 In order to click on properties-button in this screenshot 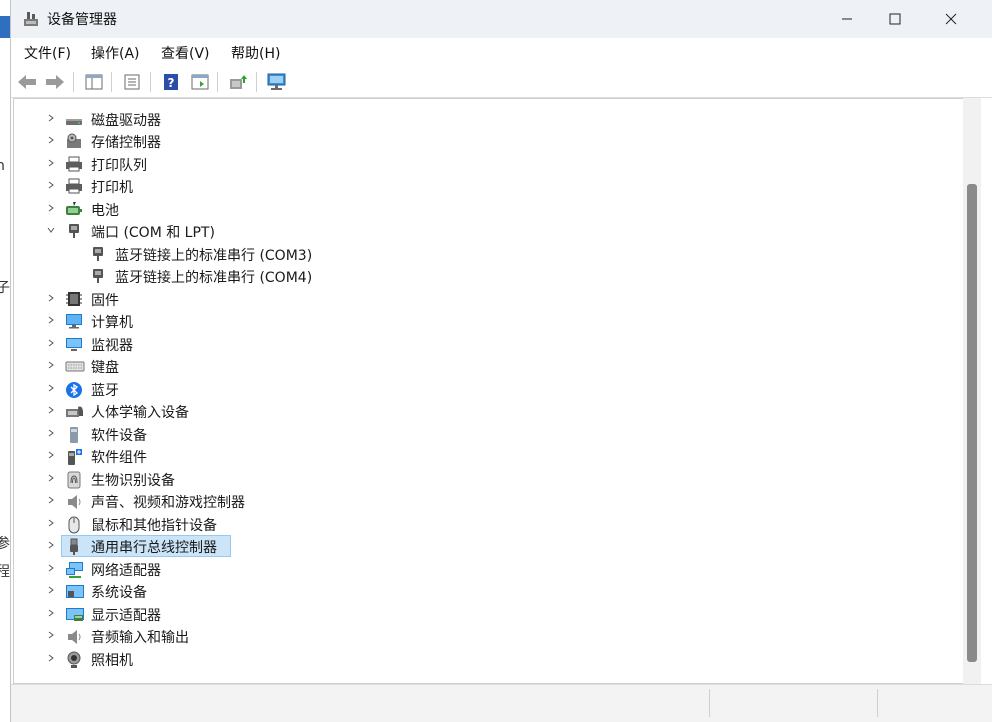, I will do `click(132, 82)`.